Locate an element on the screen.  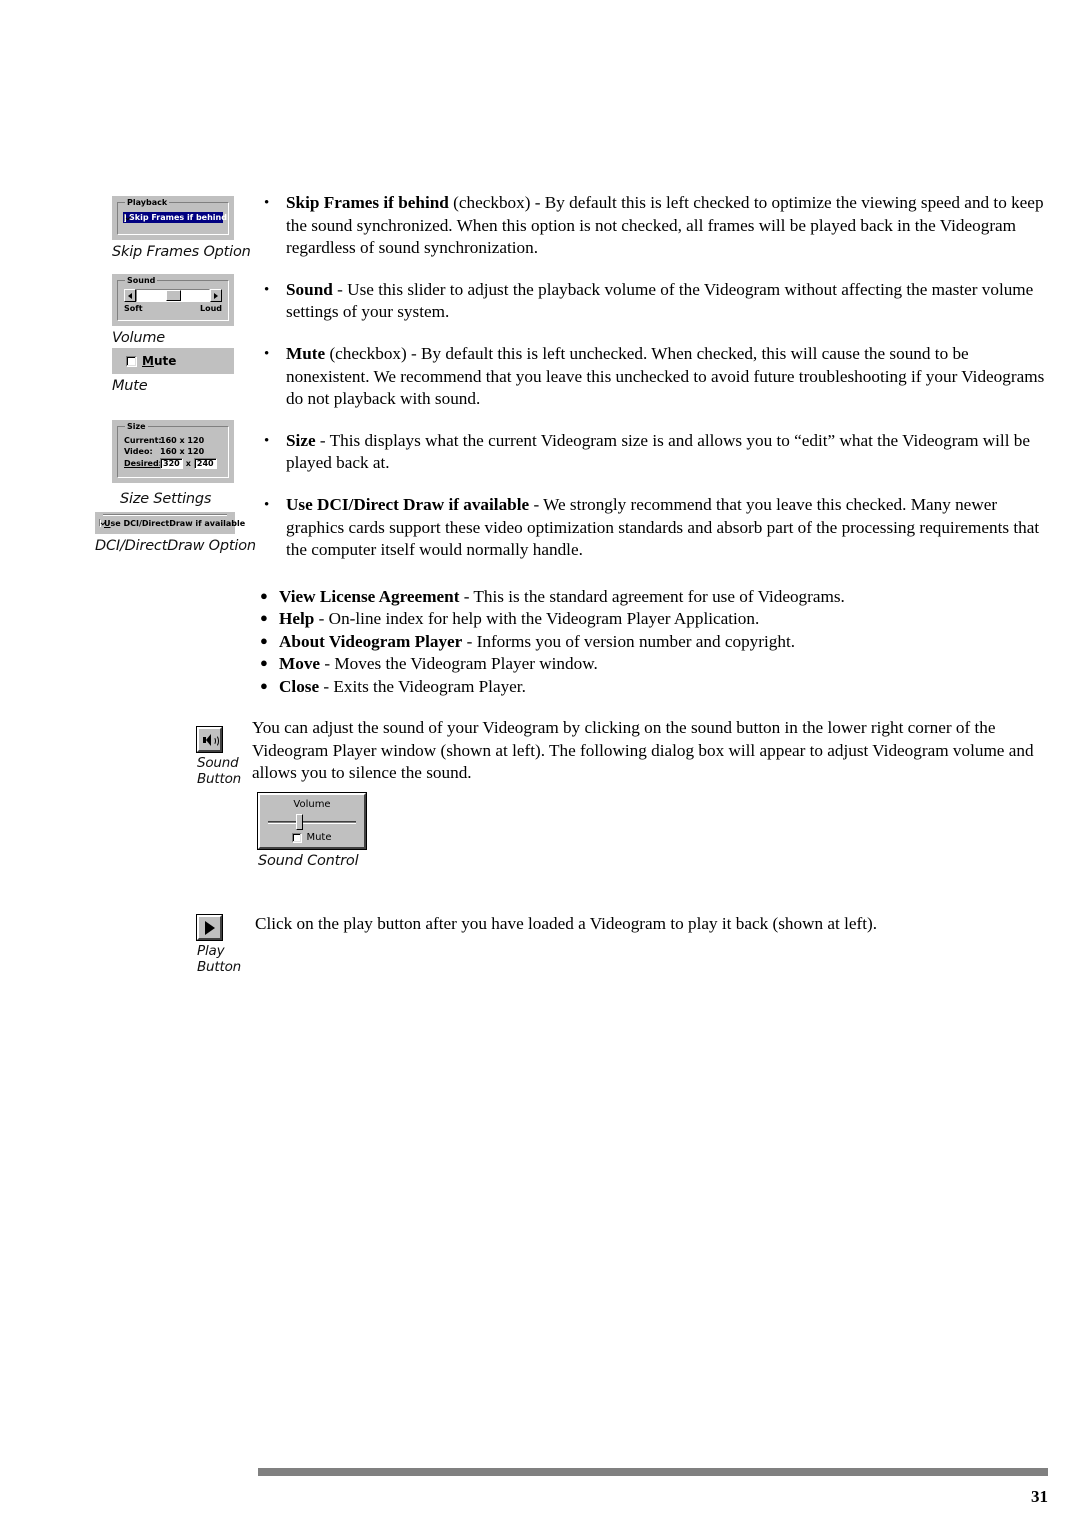
page-number: 31 is located at coordinates (1039, 1496).